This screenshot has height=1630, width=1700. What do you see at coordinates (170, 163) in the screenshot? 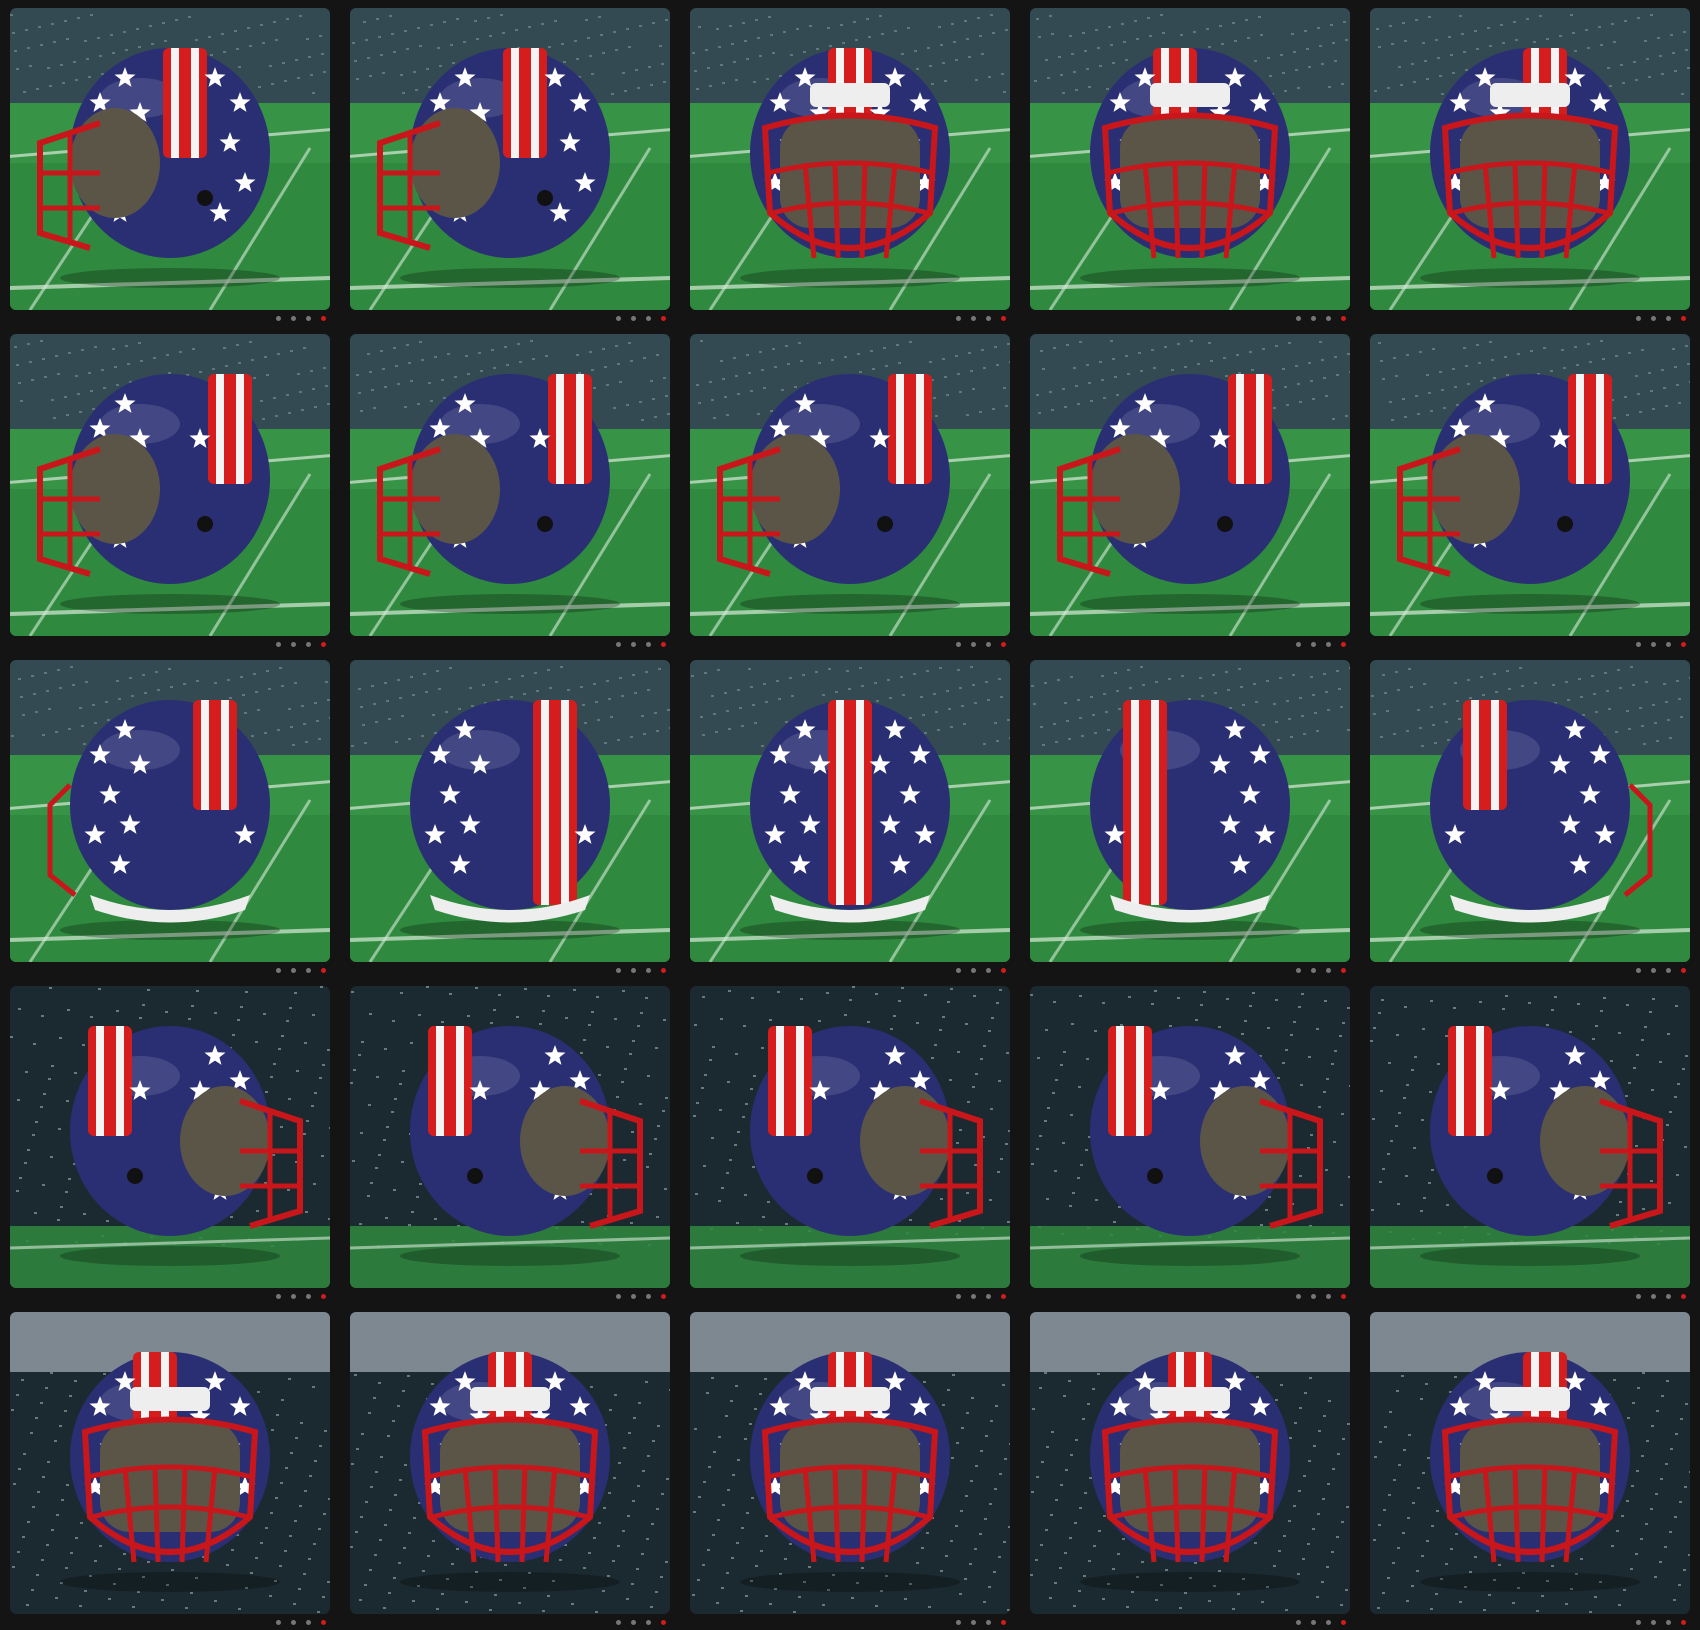
I see `helmet-render-front-left` at bounding box center [170, 163].